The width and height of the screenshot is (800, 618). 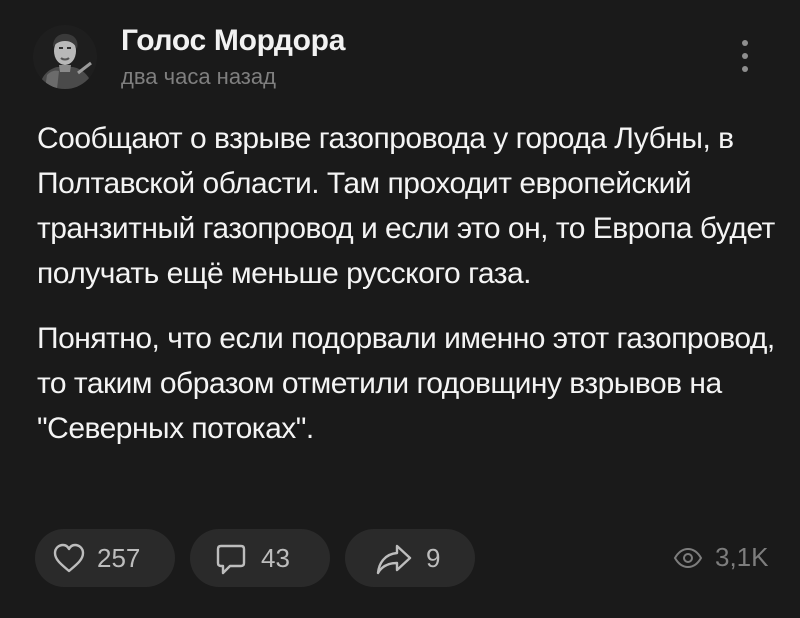 I want to click on channel-name: Голос Мордора, so click(x=233, y=41).